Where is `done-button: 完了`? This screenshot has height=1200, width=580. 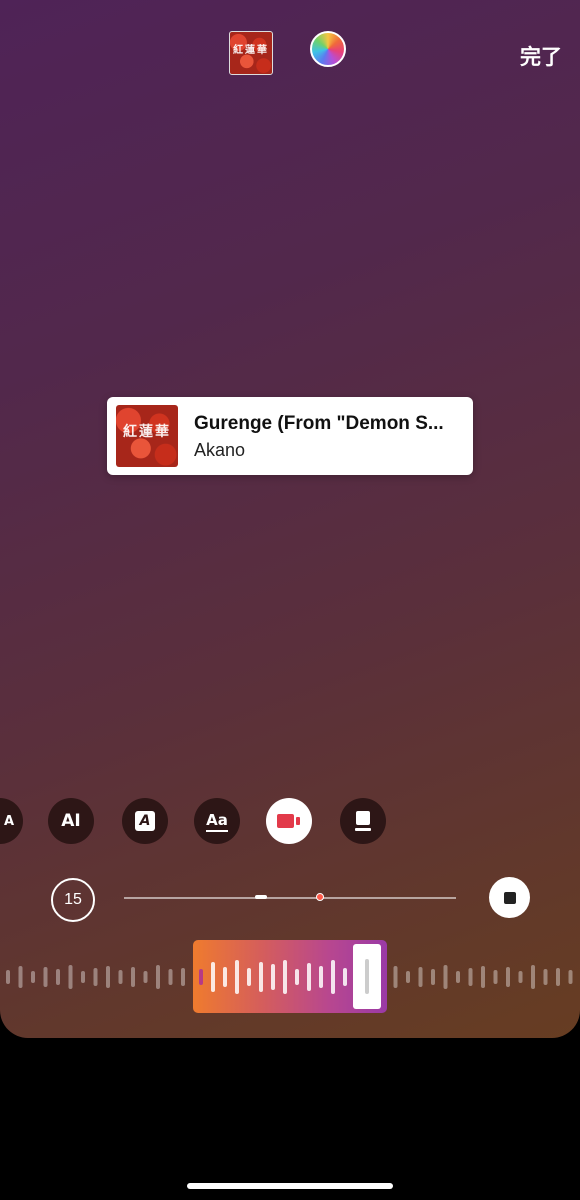 done-button: 完了 is located at coordinates (541, 56).